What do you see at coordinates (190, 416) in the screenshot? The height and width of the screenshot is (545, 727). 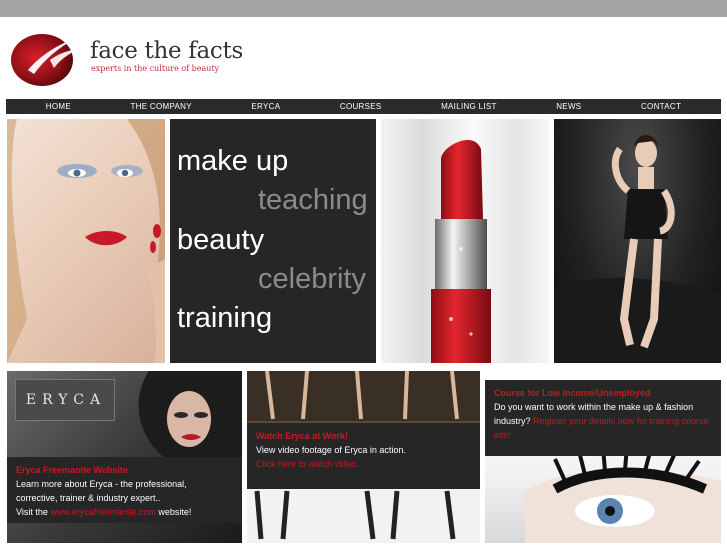 I see `eryca-portrait-photo` at bounding box center [190, 416].